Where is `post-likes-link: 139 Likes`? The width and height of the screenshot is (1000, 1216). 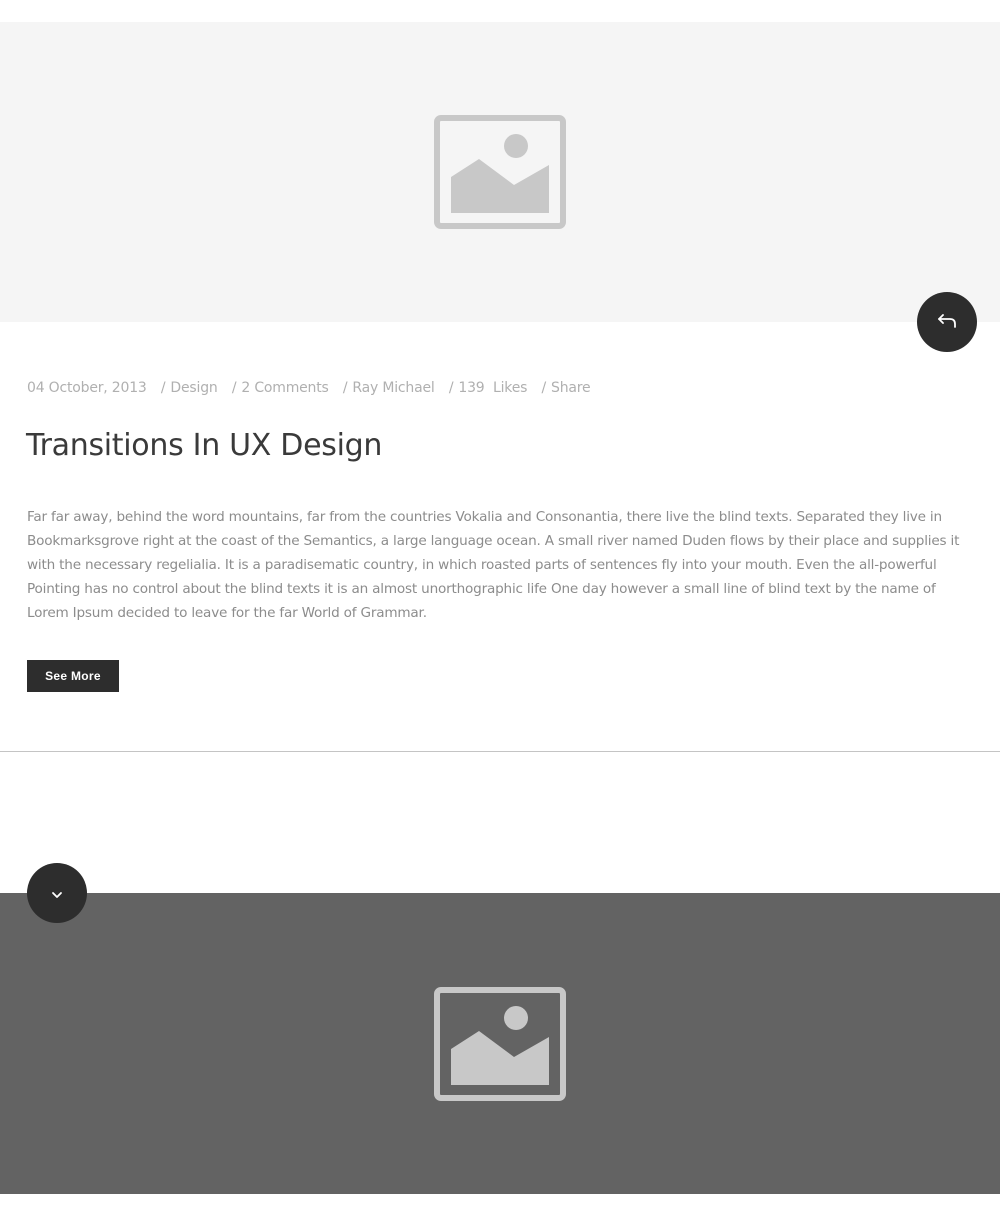 post-likes-link: 139 Likes is located at coordinates (492, 388).